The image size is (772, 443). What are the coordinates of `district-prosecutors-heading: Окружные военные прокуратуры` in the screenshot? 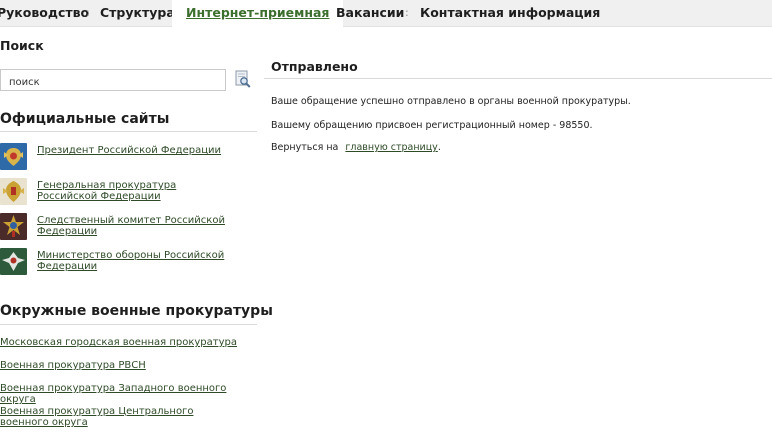 It's located at (136, 311).